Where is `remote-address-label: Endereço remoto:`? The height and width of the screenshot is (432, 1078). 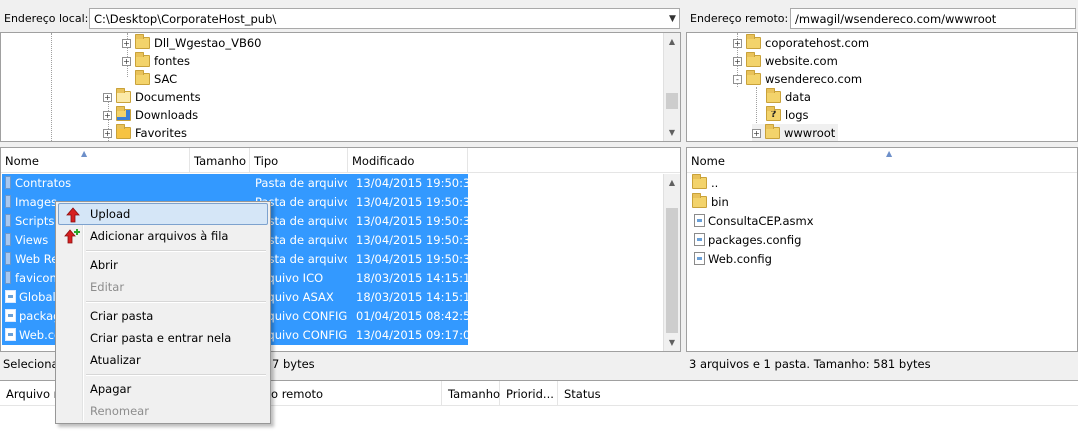 remote-address-label: Endereço remoto: is located at coordinates (739, 18).